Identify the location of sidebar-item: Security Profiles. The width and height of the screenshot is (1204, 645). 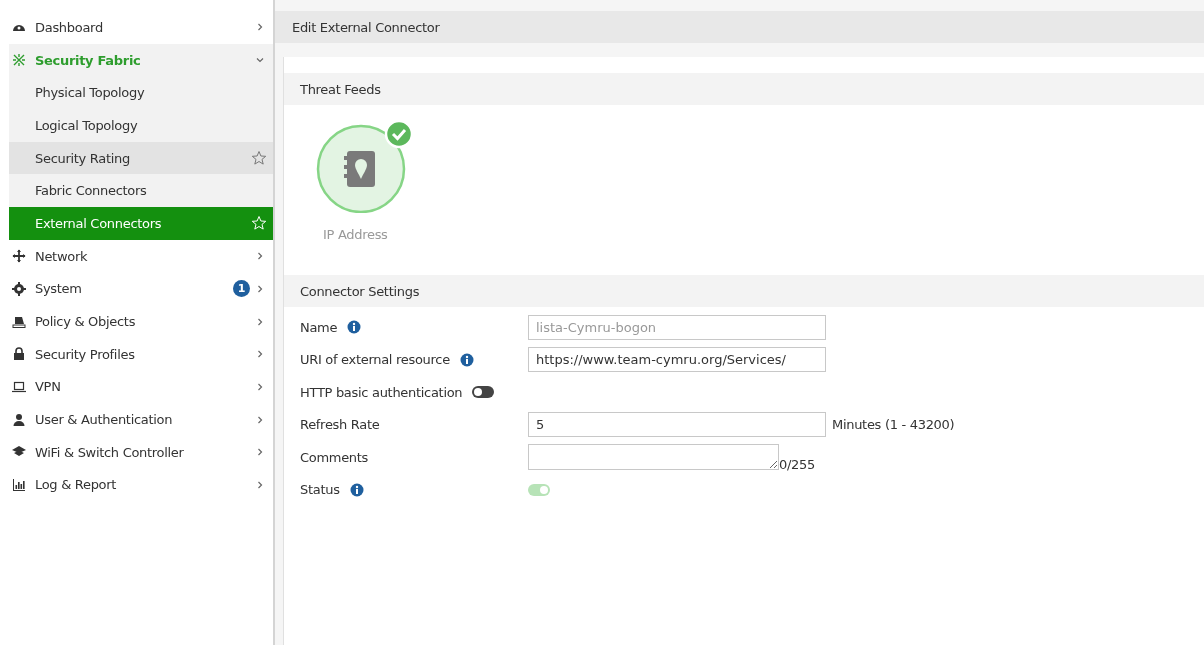
(141, 354).